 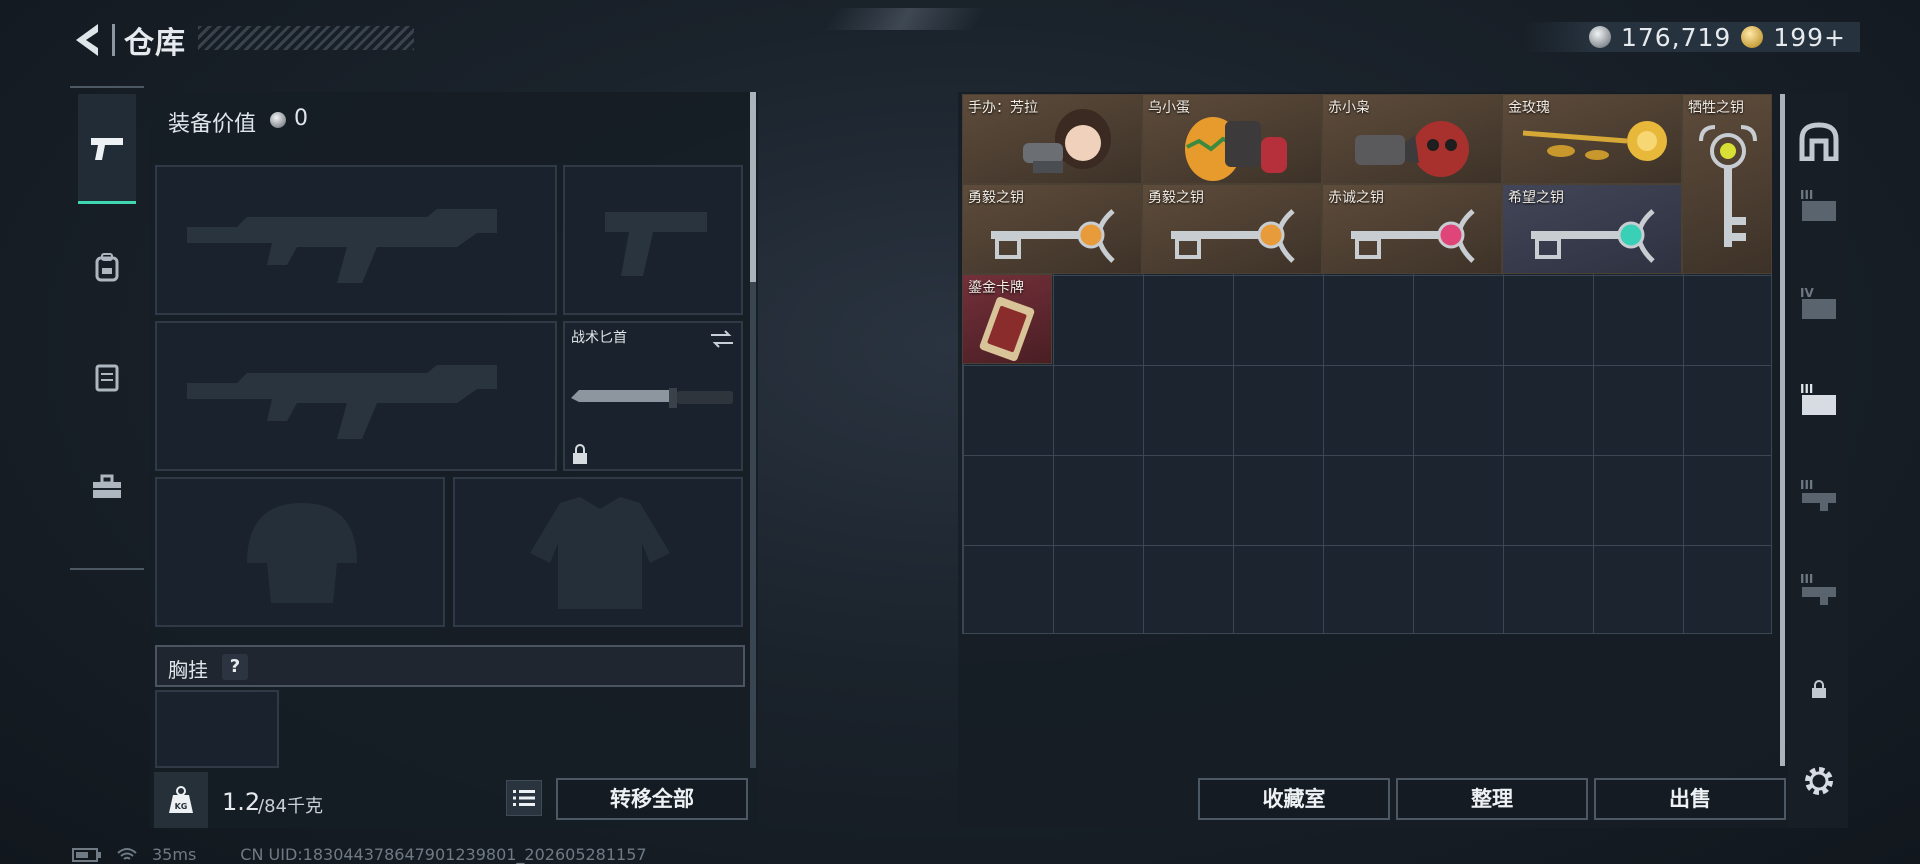 What do you see at coordinates (1819, 205) in the screenshot?
I see `tier3-hand-icon: III` at bounding box center [1819, 205].